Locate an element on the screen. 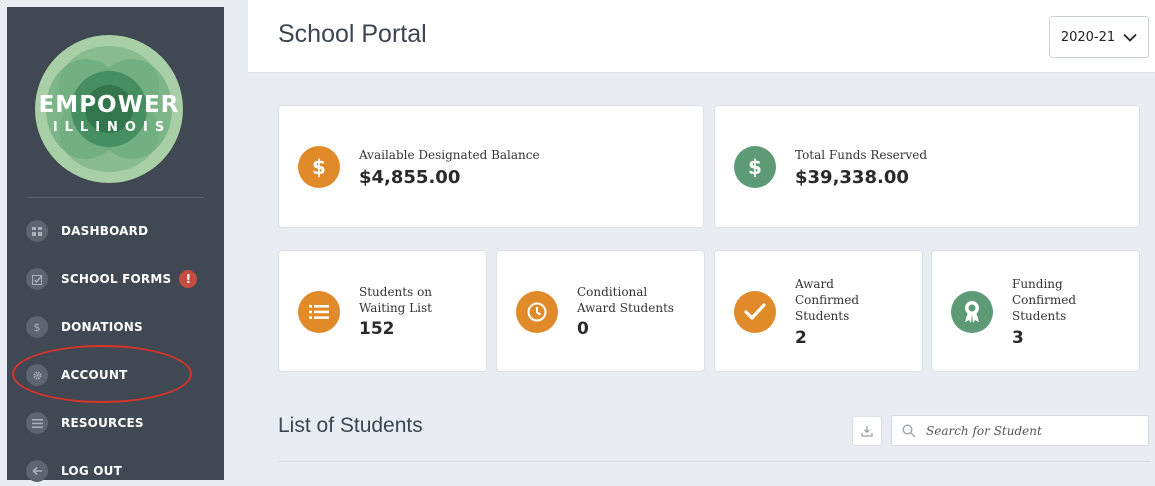 This screenshot has height=486, width=1155. page-header: School Portal 2020-21 is located at coordinates (701, 36).